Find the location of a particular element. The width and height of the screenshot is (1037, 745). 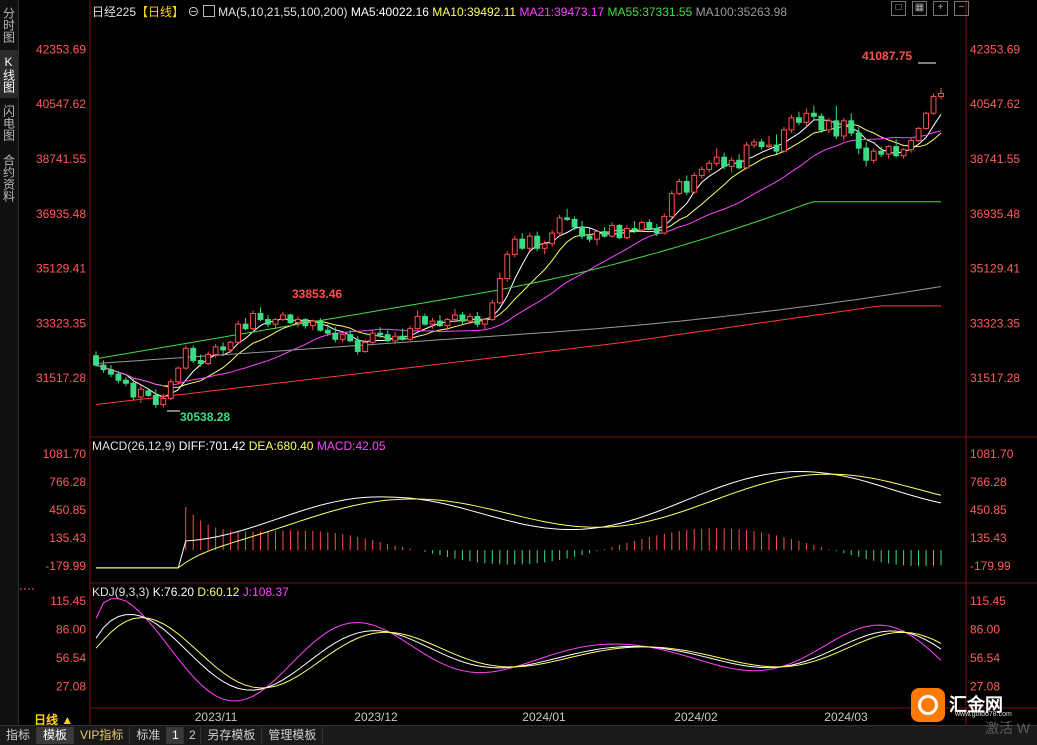

kdj-legend: KDJ(9,3,3) K:76.20 D:60.12 J:108.37 is located at coordinates (190, 592).